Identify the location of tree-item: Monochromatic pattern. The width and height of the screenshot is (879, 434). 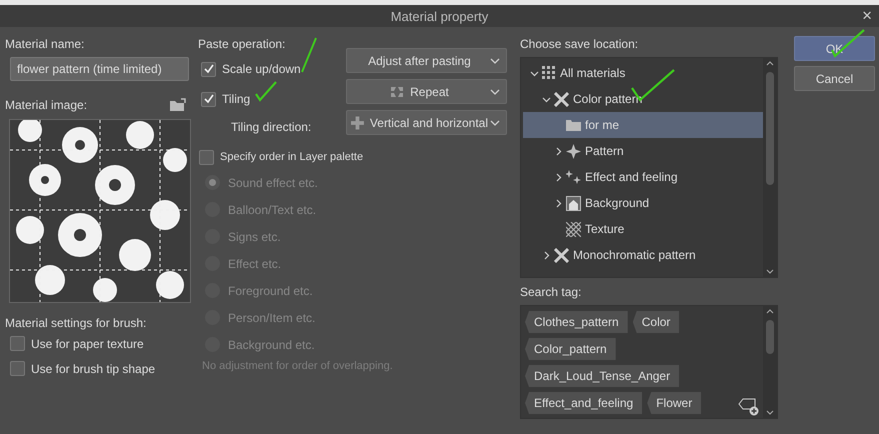
(643, 255).